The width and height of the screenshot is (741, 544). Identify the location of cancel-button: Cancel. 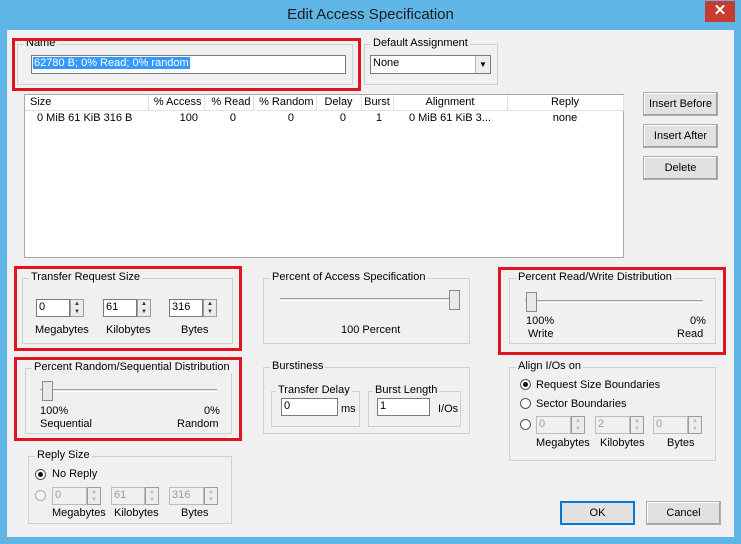
(683, 513).